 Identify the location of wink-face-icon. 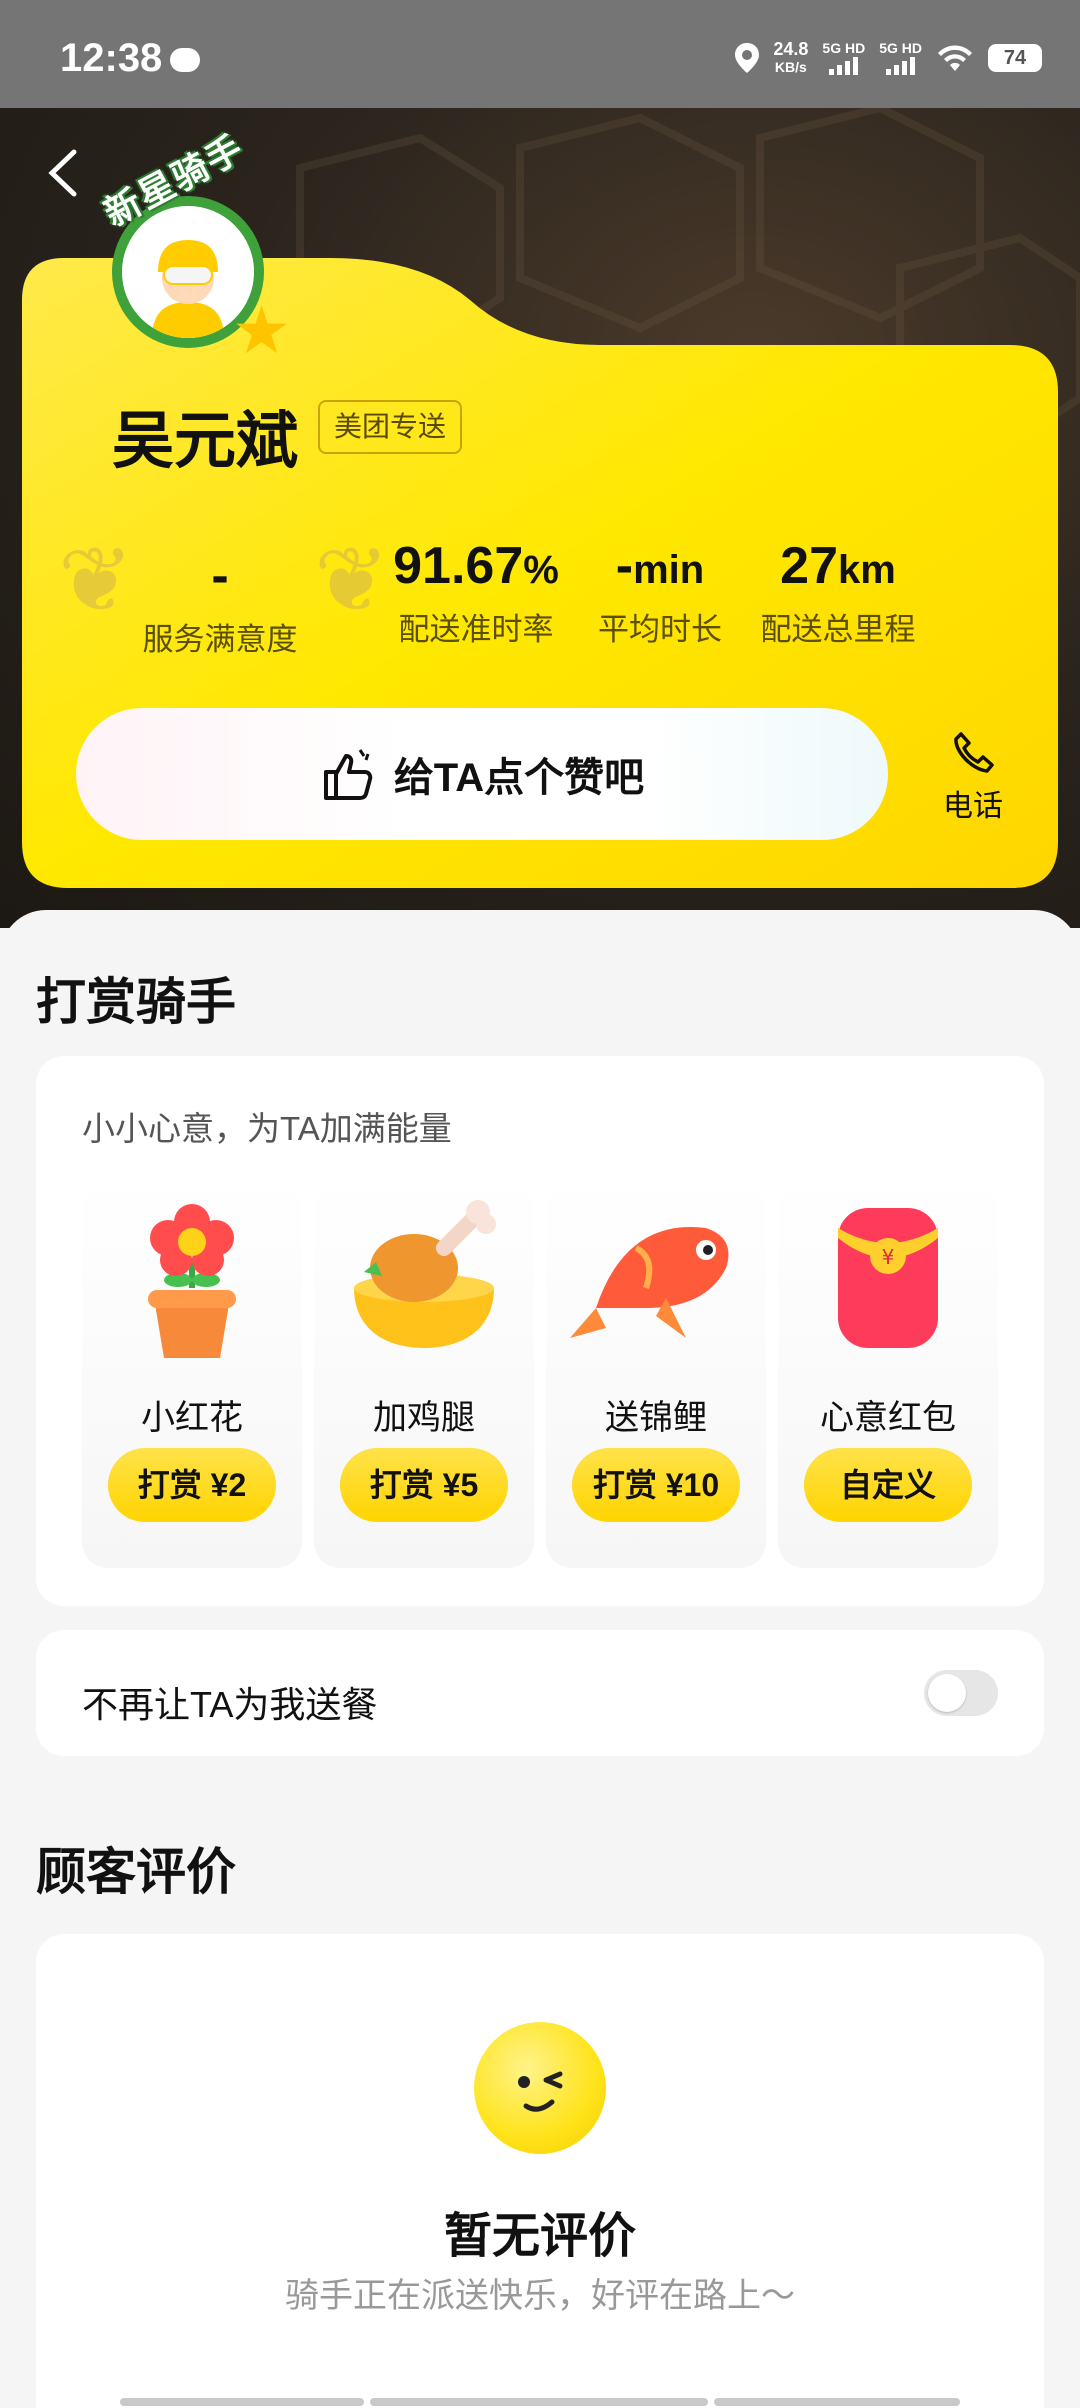
(540, 2088).